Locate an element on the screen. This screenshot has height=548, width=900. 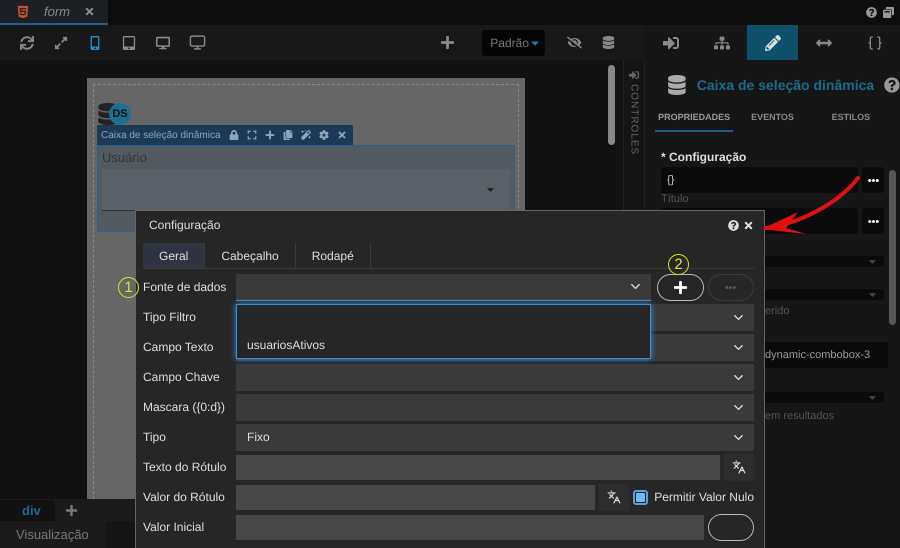
edit-tab is located at coordinates (772, 42).